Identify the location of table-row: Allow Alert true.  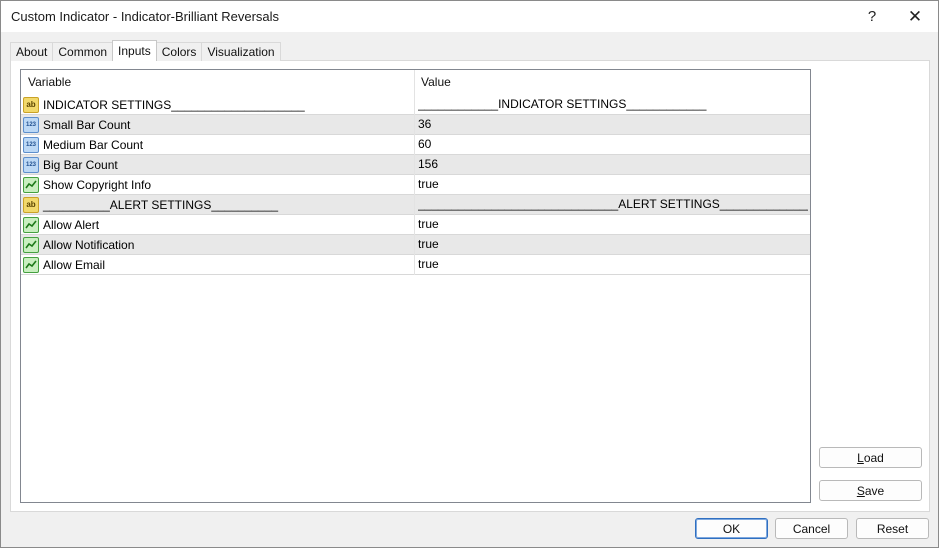
(415, 225).